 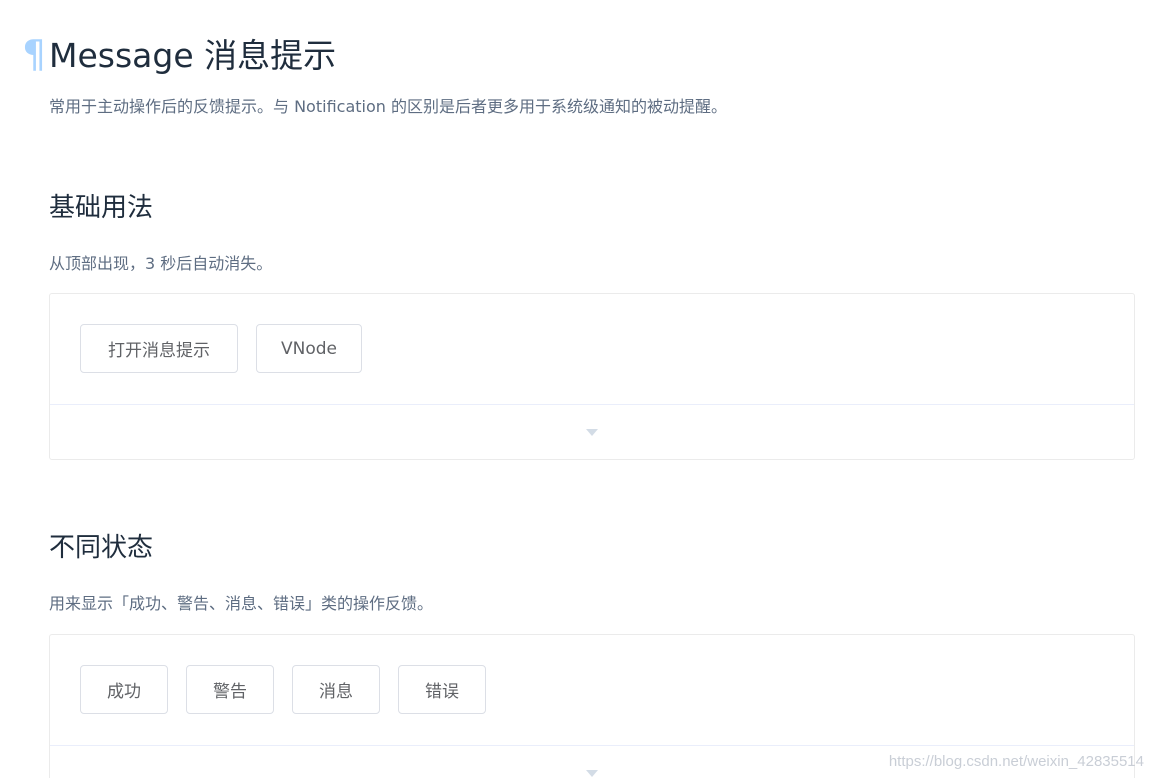 I want to click on page-title: Message 消息提示, so click(x=193, y=55).